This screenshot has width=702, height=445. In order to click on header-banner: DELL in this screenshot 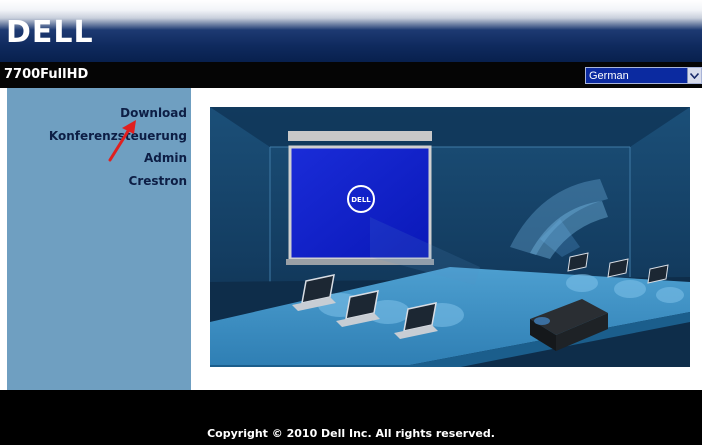, I will do `click(351, 31)`.